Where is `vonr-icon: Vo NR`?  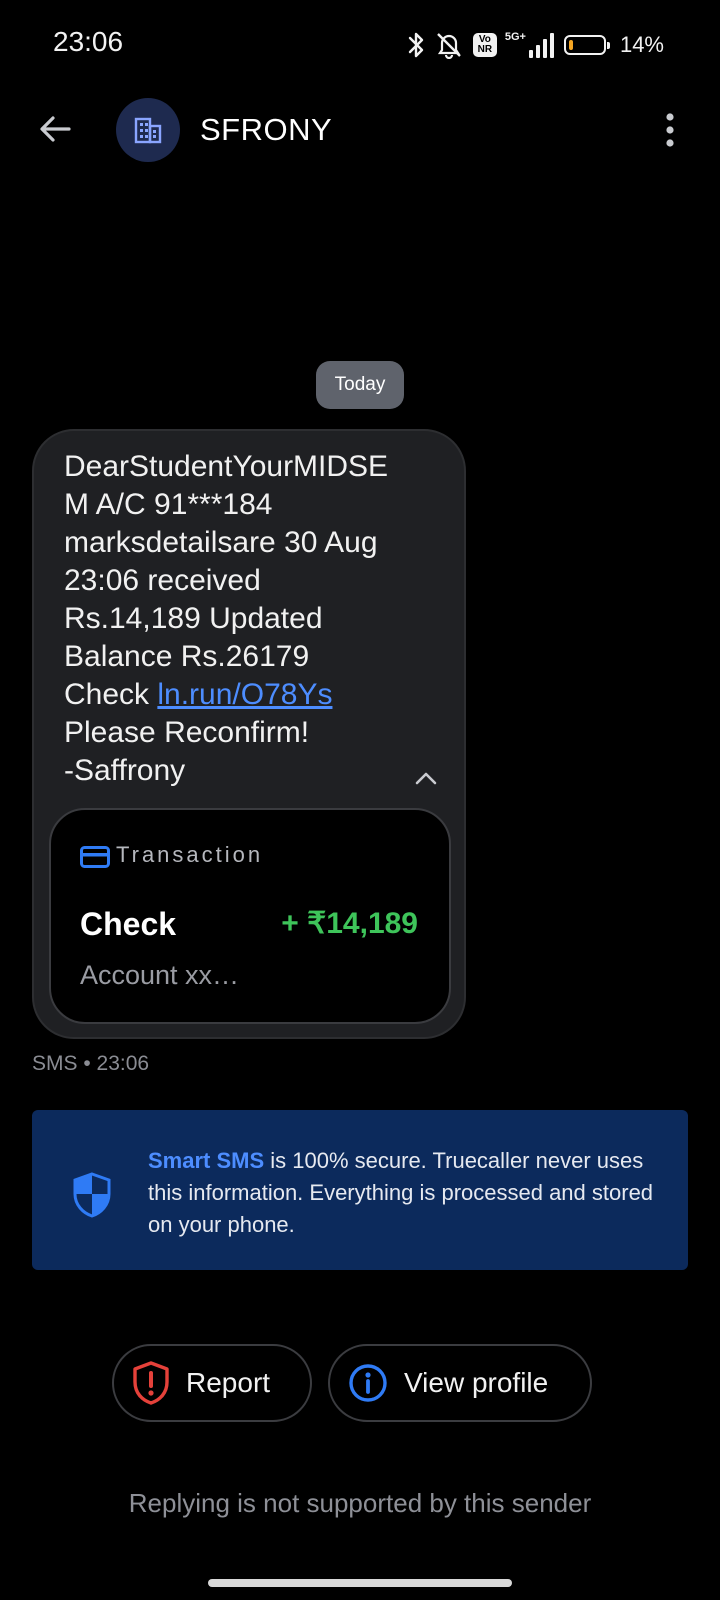 vonr-icon: Vo NR is located at coordinates (484, 45).